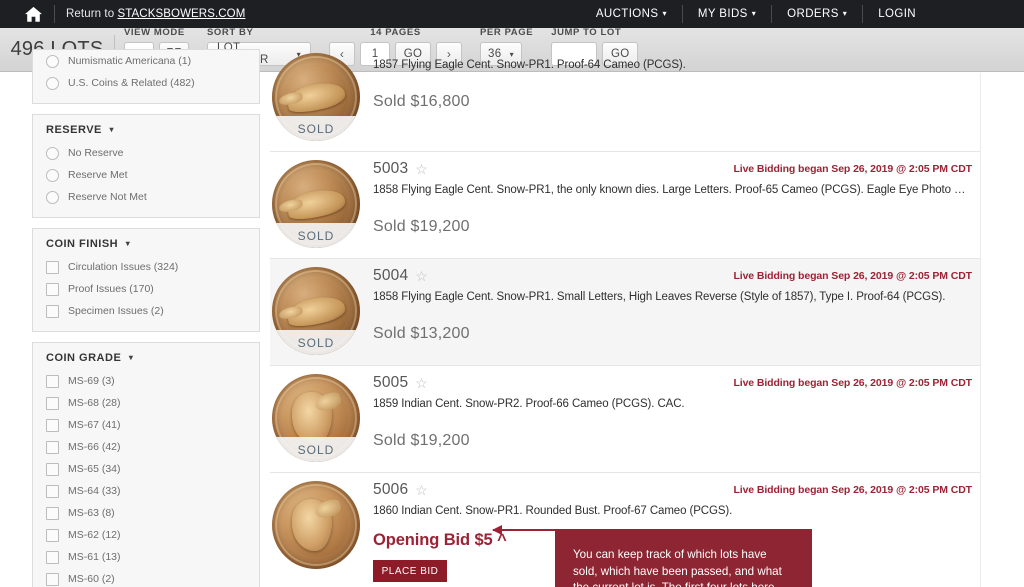 This screenshot has width=1024, height=587. I want to click on lot-number: 5006, so click(390, 490).